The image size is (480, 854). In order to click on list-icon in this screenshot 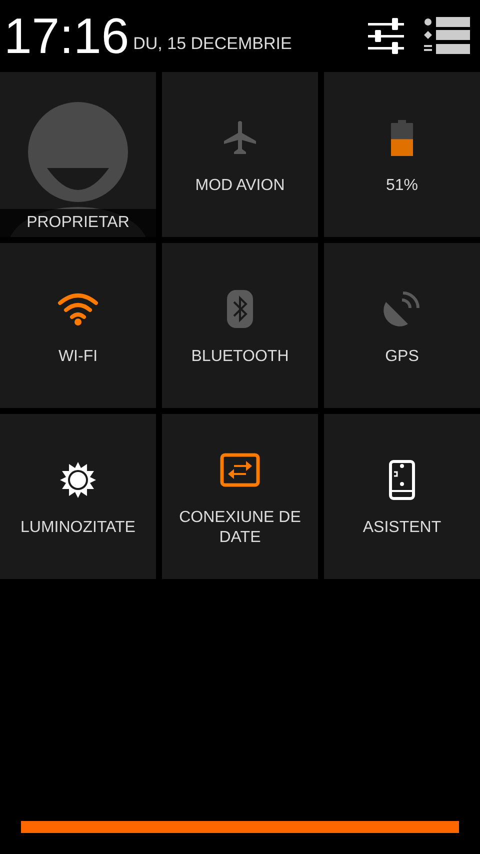, I will do `click(447, 36)`.